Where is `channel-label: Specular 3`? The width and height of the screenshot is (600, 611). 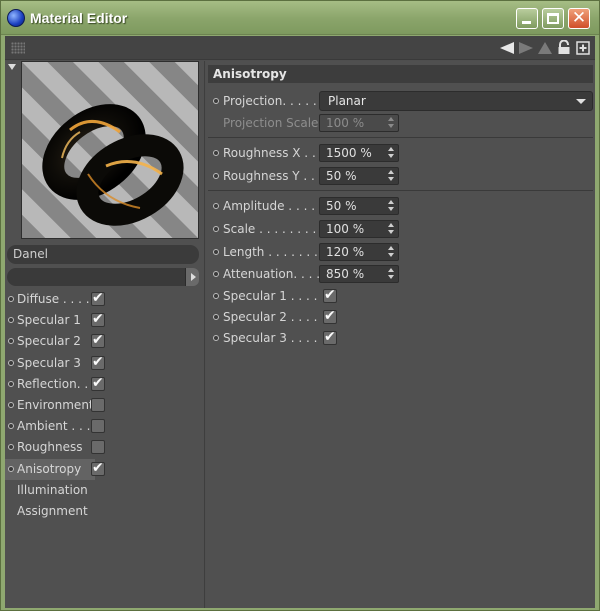
channel-label: Specular 3 is located at coordinates (49, 362).